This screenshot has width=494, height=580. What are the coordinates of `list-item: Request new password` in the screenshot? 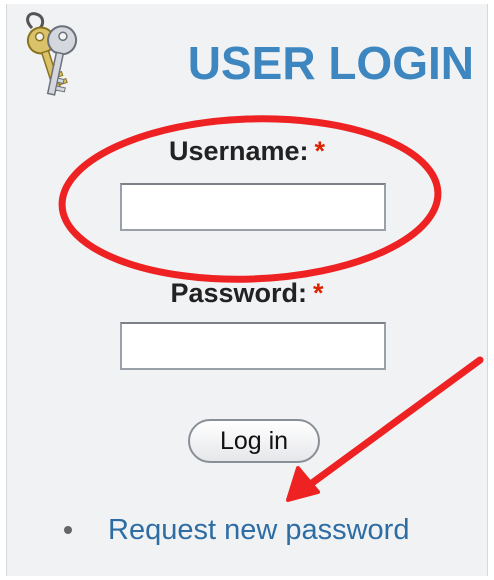 It's located at (236, 530).